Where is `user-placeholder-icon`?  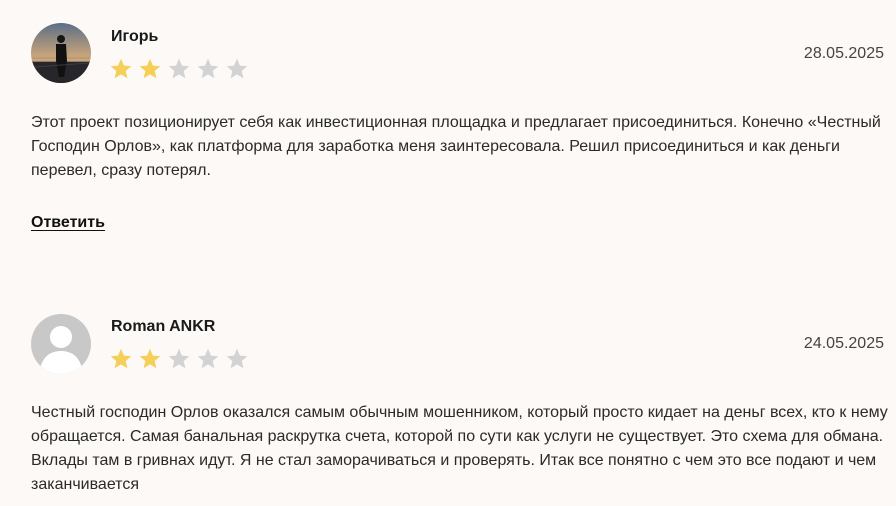
user-placeholder-icon is located at coordinates (61, 344).